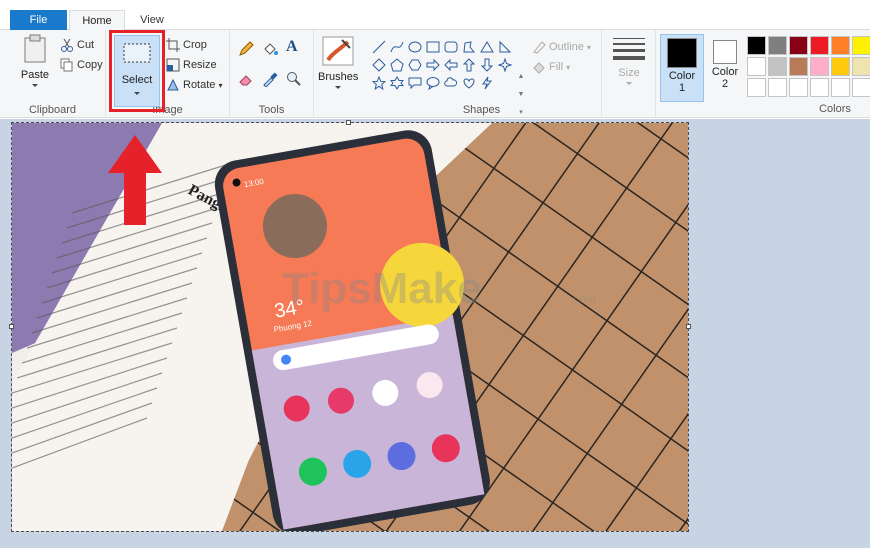 This screenshot has width=870, height=548. I want to click on rotate-icon, so click(173, 84).